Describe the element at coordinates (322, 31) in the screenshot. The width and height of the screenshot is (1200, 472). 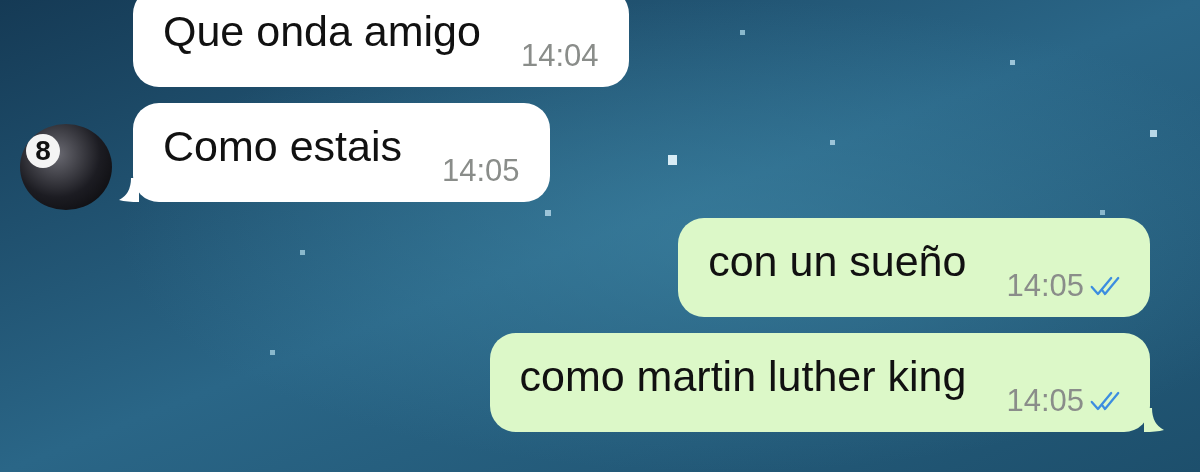
I see `message-text: Que onda amigo` at that location.